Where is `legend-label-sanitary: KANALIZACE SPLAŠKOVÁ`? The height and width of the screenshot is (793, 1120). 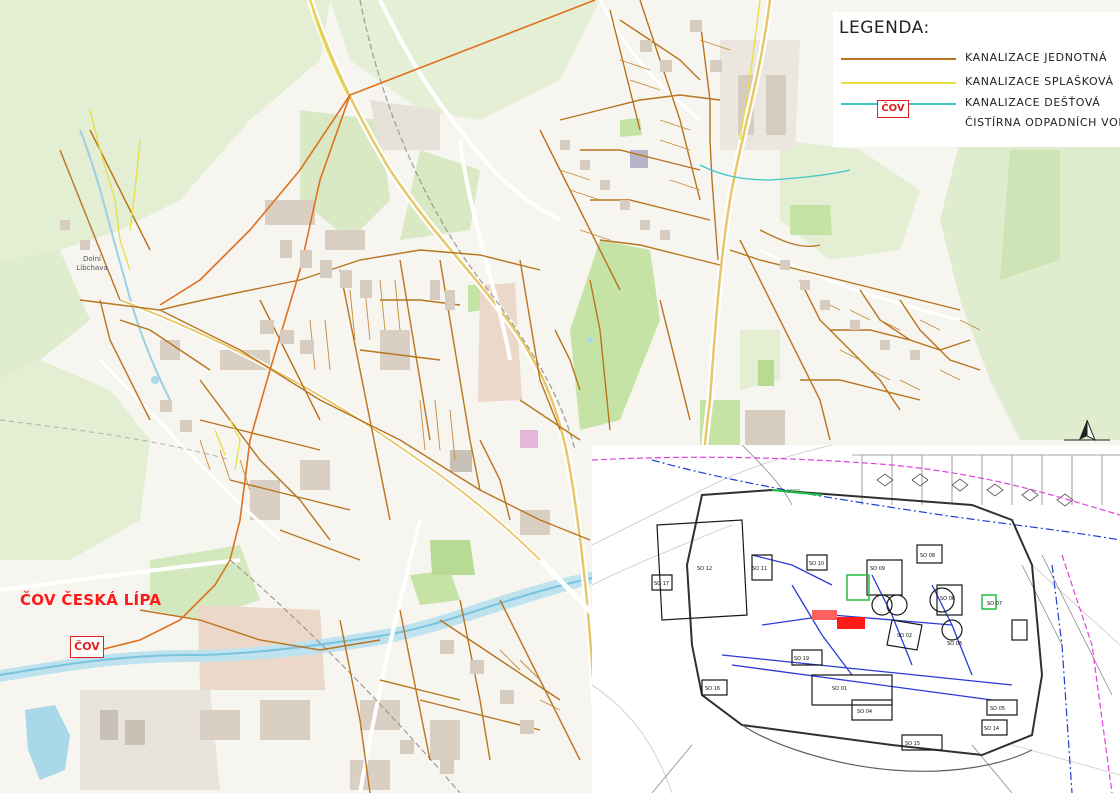 legend-label-sanitary: KANALIZACE SPLAŠKOVÁ is located at coordinates (1039, 81).